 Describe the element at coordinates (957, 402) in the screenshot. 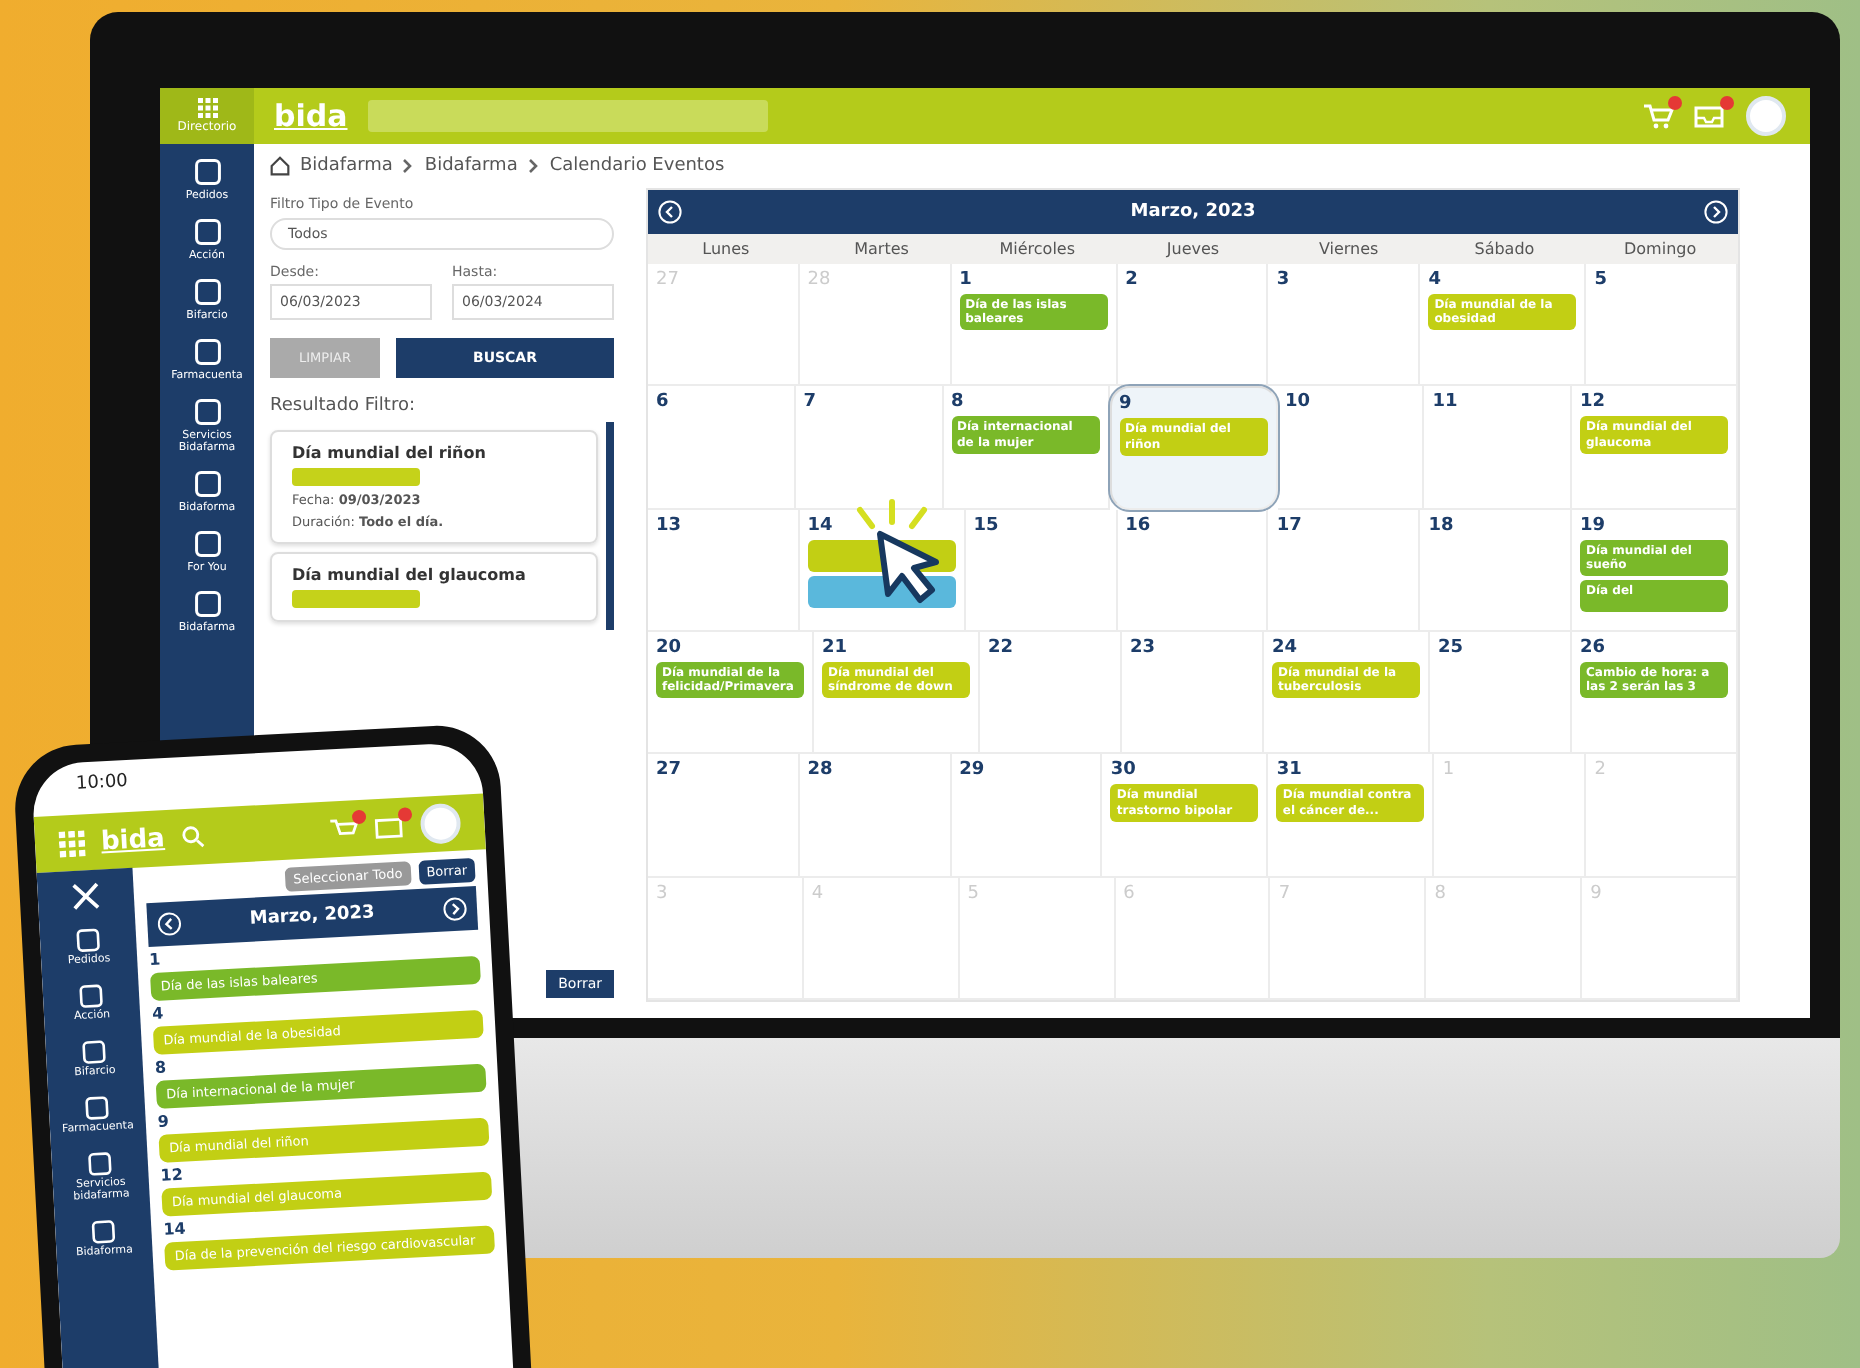

I see `day-number: 8` at that location.